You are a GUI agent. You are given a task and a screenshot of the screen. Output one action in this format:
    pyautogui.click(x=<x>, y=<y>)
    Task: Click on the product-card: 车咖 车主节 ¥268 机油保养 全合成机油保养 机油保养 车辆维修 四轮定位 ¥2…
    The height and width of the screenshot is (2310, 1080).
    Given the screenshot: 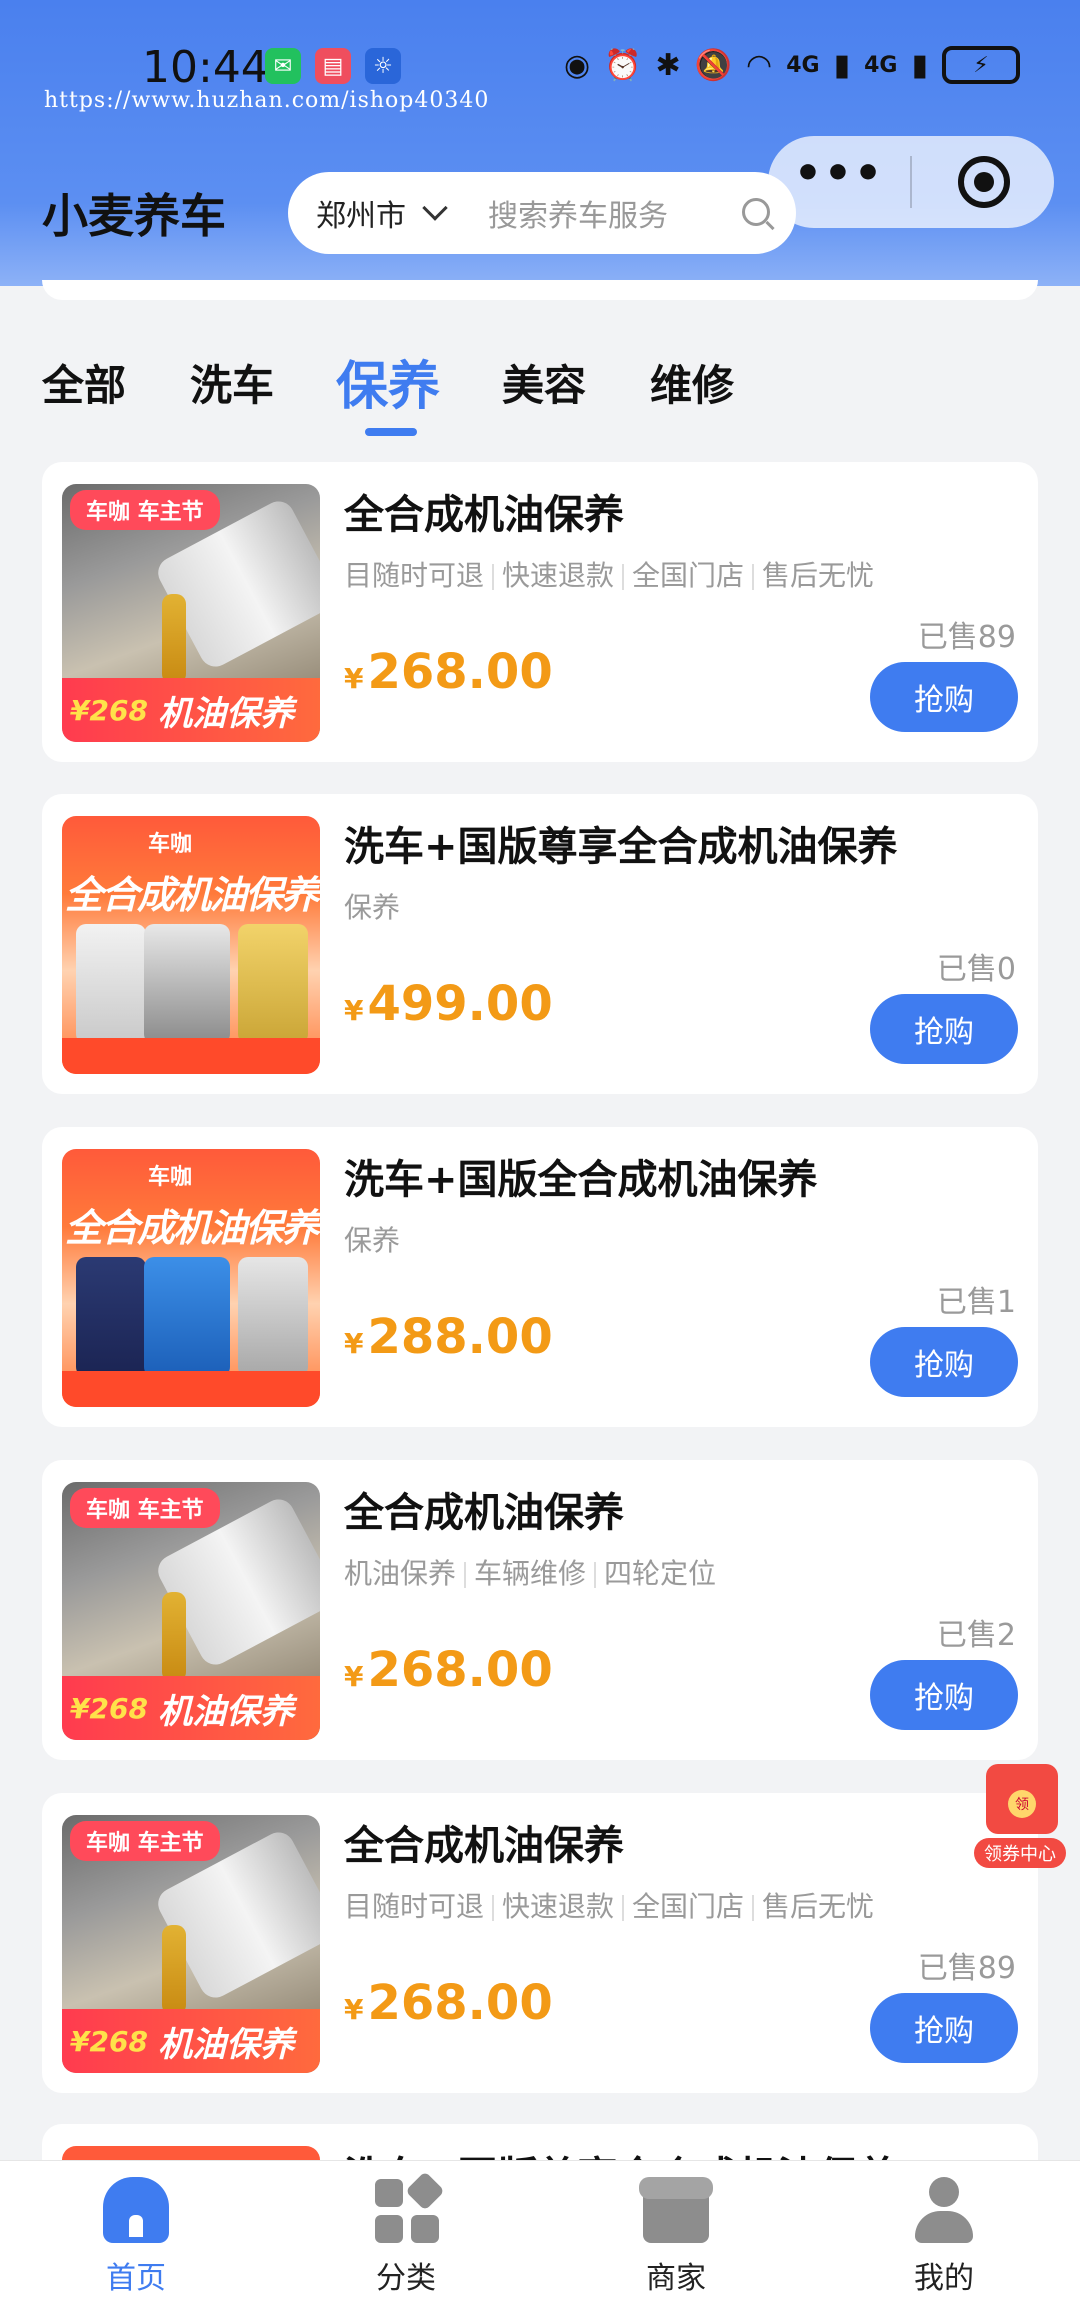 What is the action you would take?
    pyautogui.click(x=540, y=1610)
    